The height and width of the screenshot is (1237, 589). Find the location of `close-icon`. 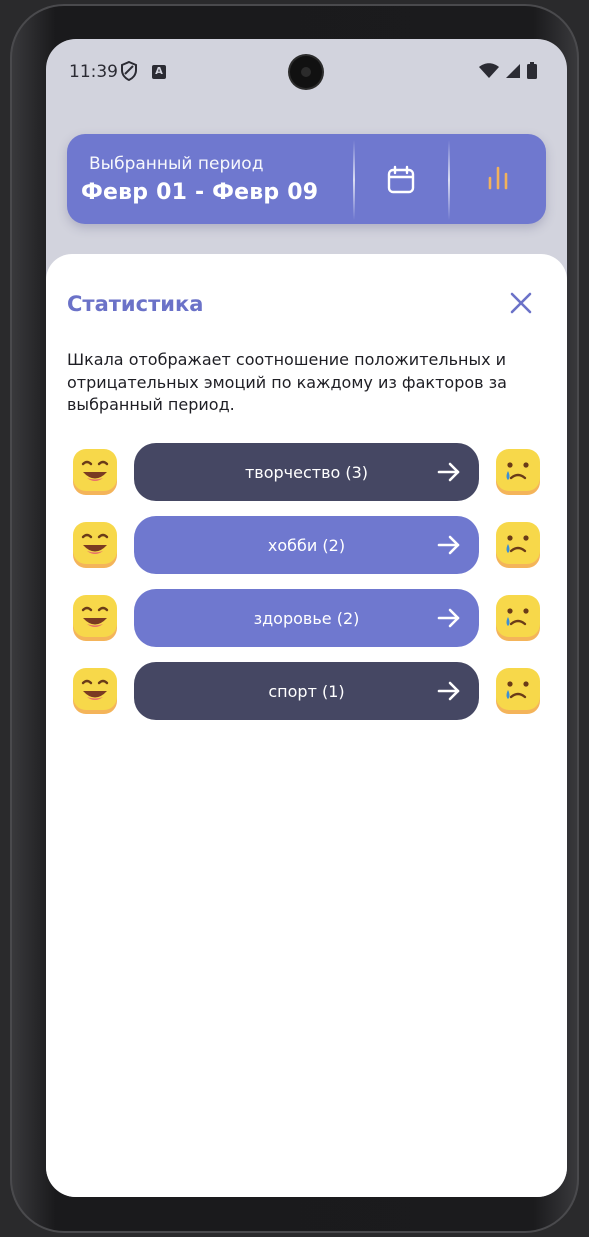

close-icon is located at coordinates (521, 303).